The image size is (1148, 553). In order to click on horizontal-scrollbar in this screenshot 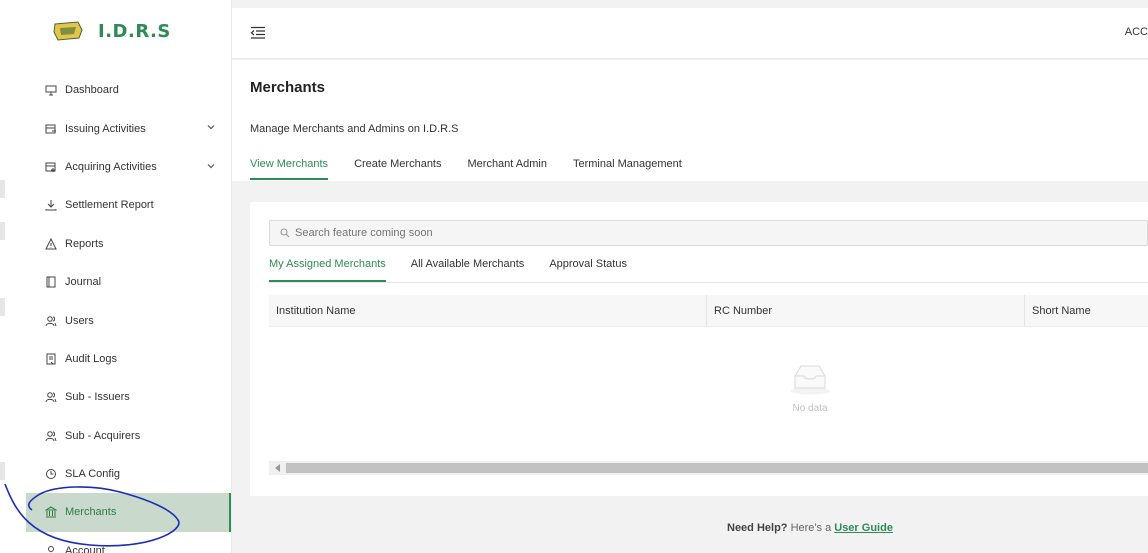, I will do `click(708, 468)`.